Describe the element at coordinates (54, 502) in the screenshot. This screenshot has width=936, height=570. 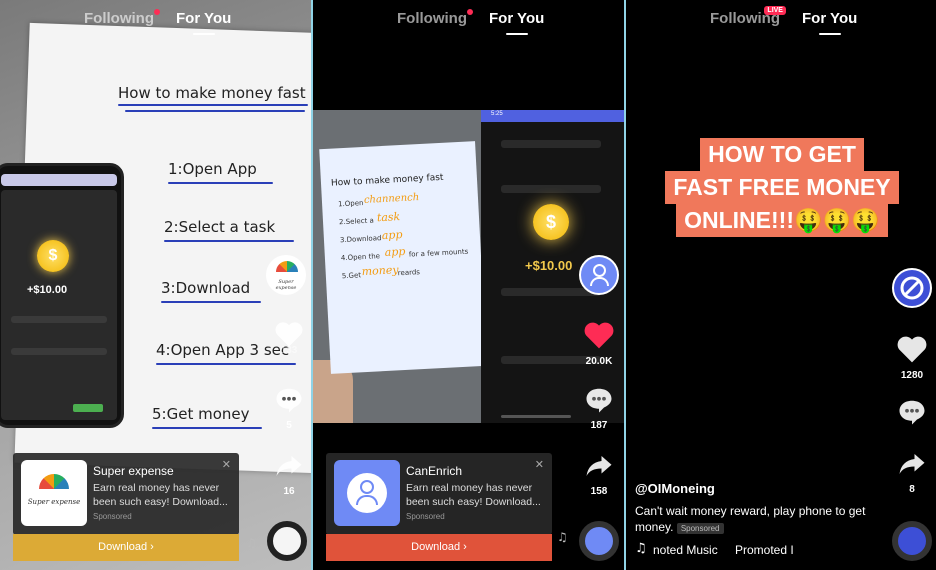
I see `ad-logo-text: Super expense` at that location.